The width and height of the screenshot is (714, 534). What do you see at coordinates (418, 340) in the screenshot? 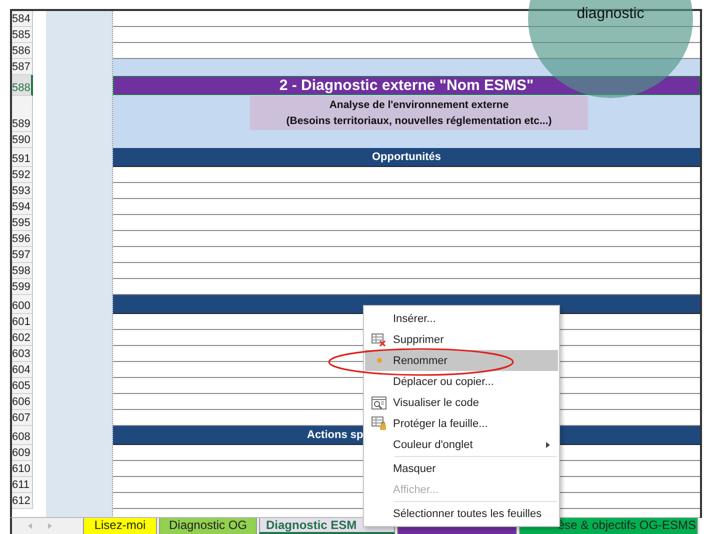
I see `menu-item-label: Supprimer` at bounding box center [418, 340].